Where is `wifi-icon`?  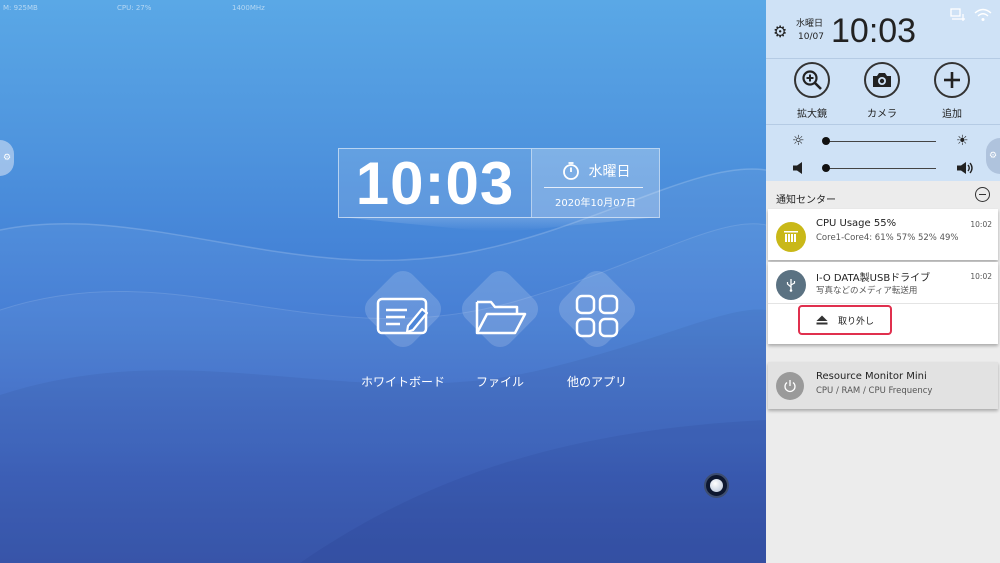
wifi-icon is located at coordinates (983, 14).